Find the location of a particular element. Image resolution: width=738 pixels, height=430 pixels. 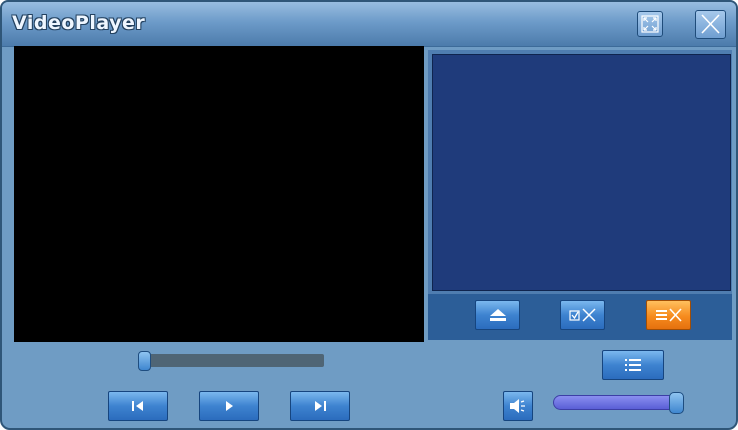

eject-icon is located at coordinates (497, 315).